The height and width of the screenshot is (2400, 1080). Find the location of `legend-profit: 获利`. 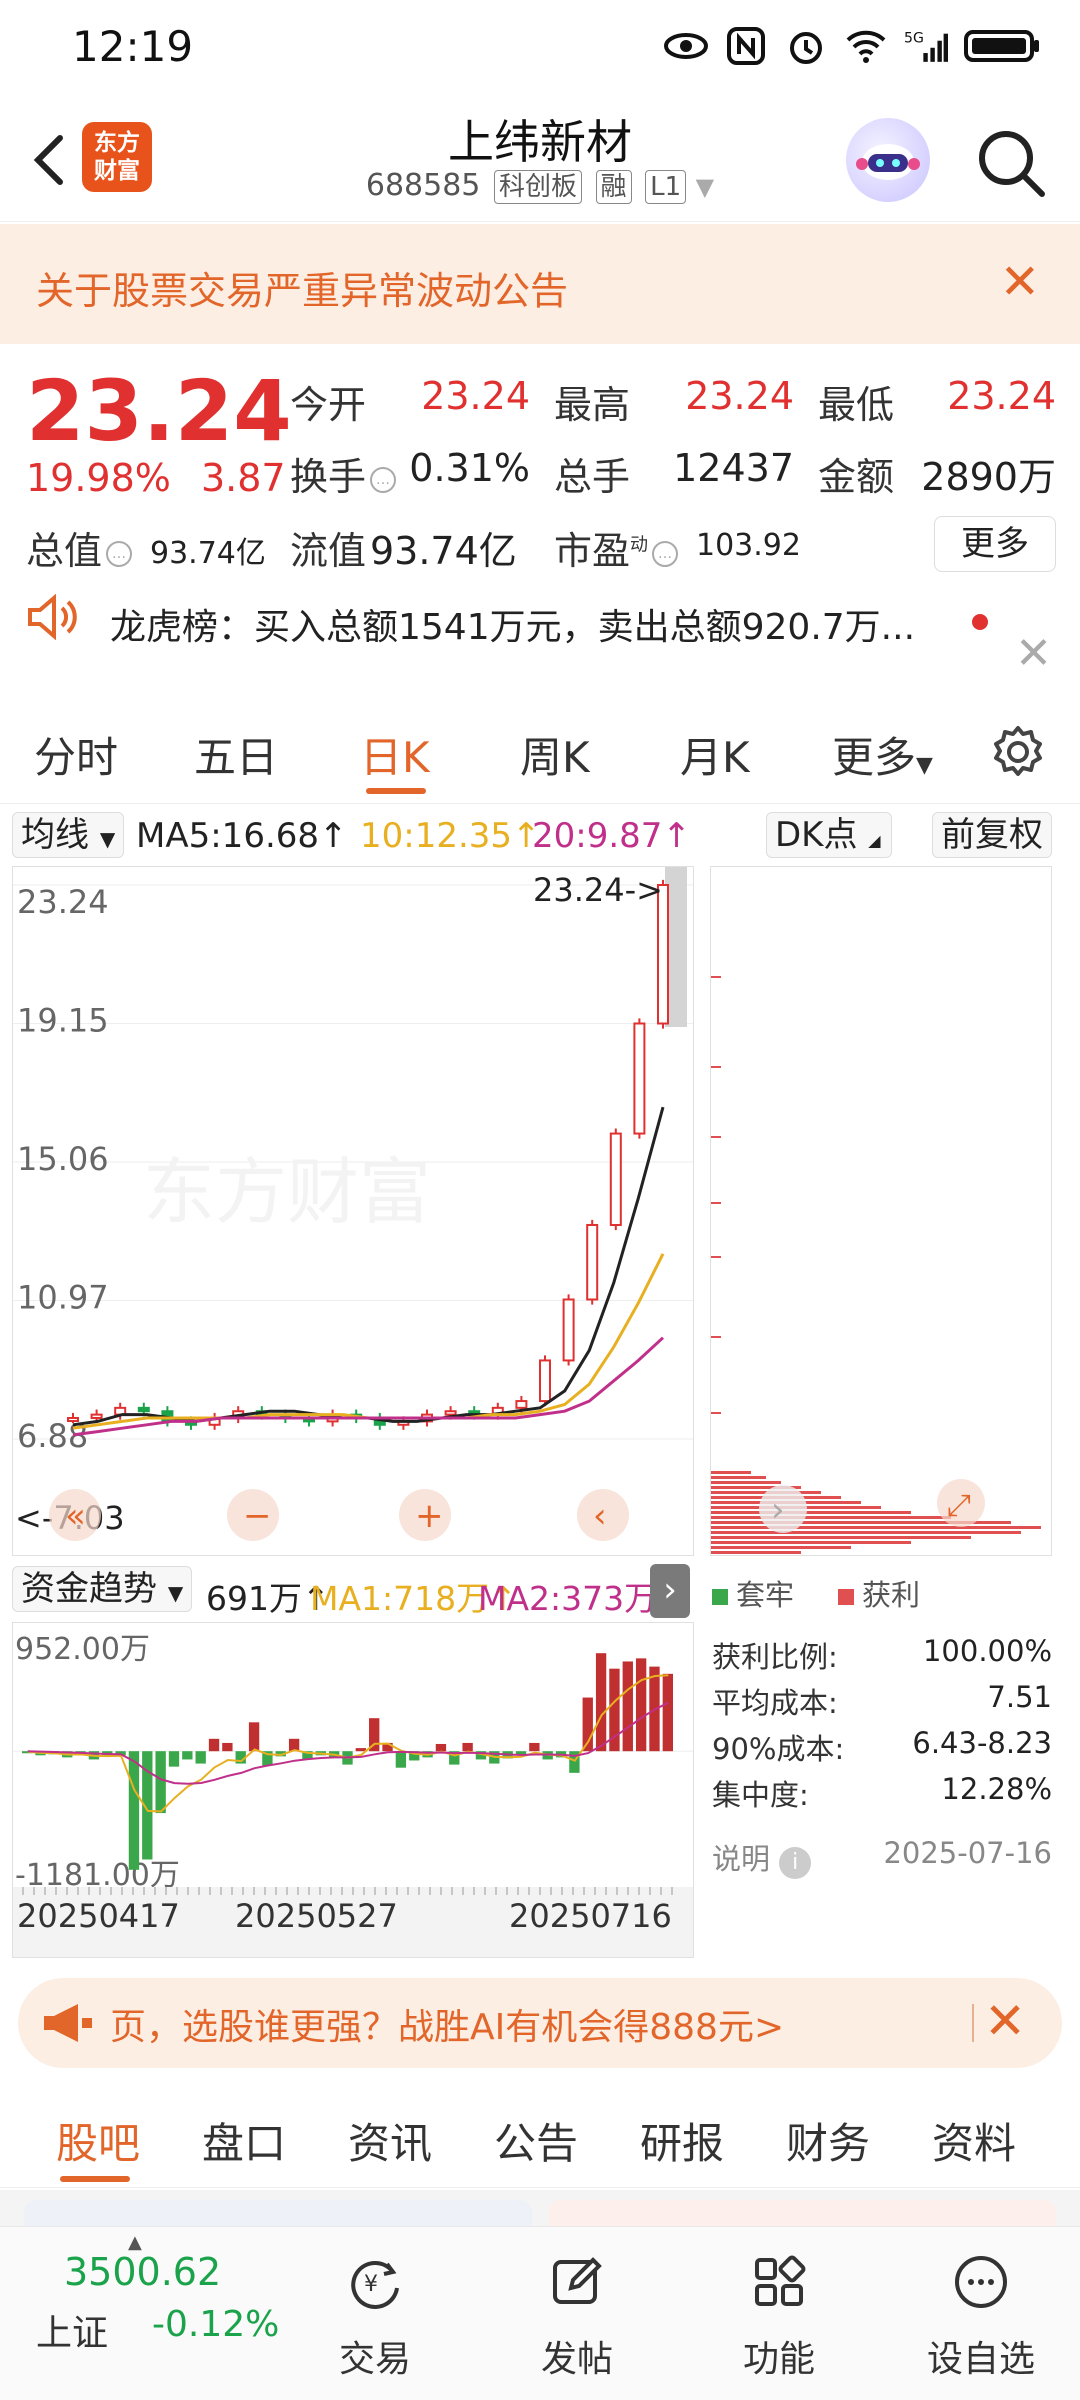

legend-profit: 获利 is located at coordinates (879, 1593).